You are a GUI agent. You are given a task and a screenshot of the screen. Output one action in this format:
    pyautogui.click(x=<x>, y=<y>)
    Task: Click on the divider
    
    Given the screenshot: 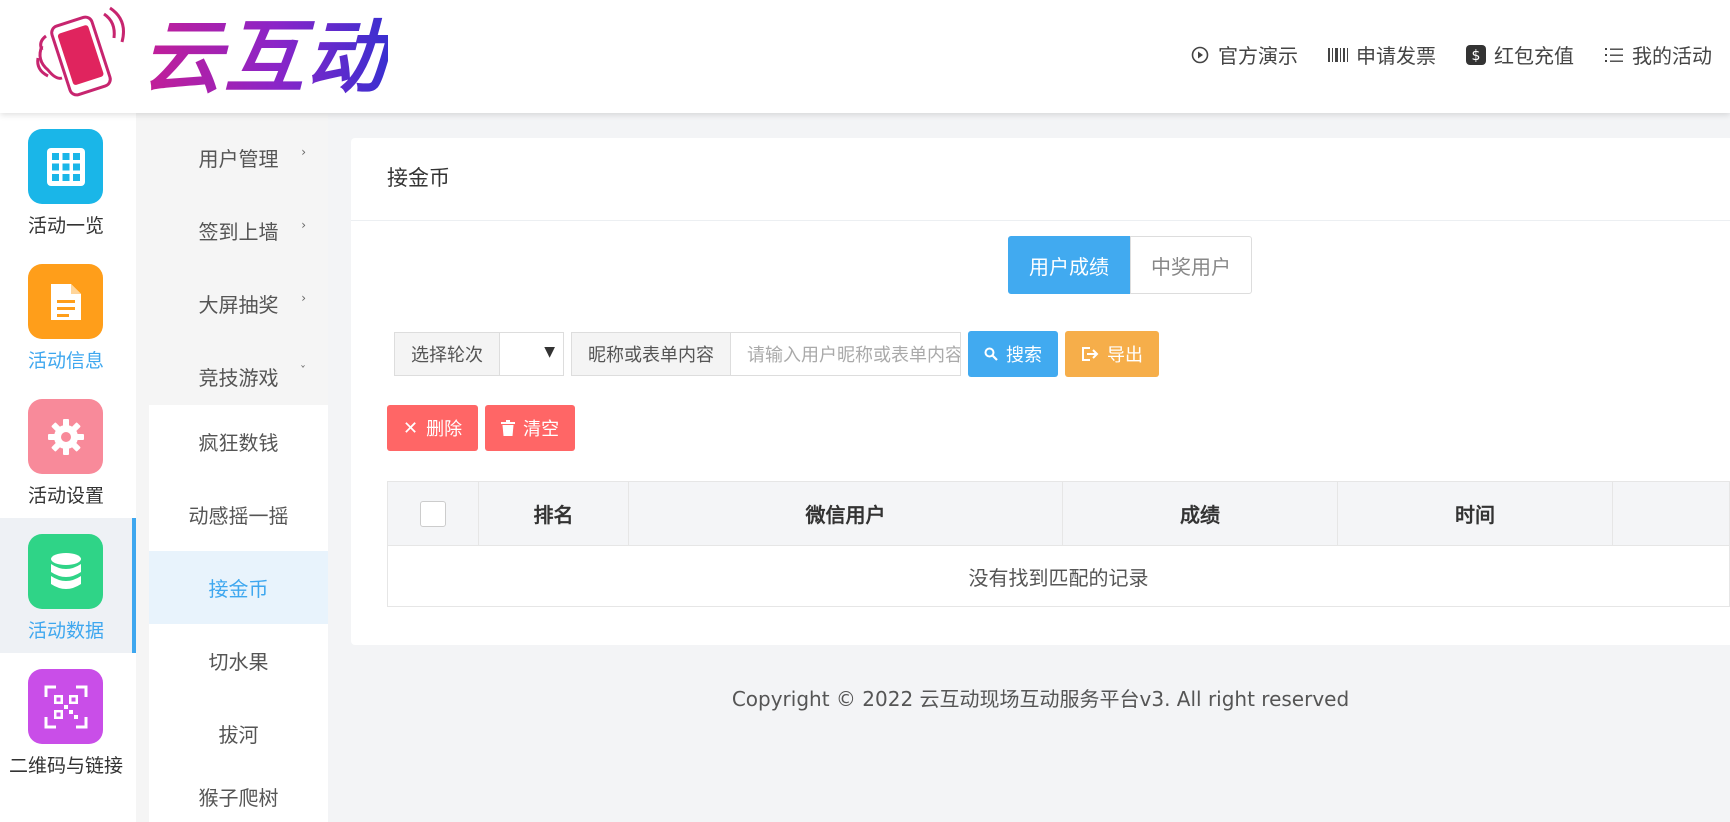 What is the action you would take?
    pyautogui.click(x=1040, y=220)
    